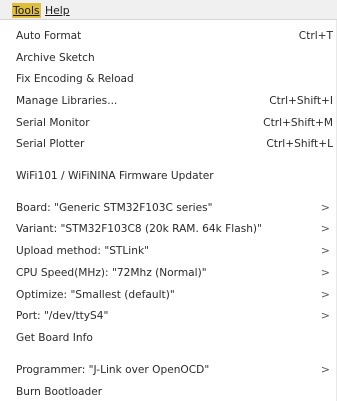 The height and width of the screenshot is (401, 337). What do you see at coordinates (113, 370) in the screenshot?
I see `menu-item-label: Programmer: "J-Link over OpenOCD"` at bounding box center [113, 370].